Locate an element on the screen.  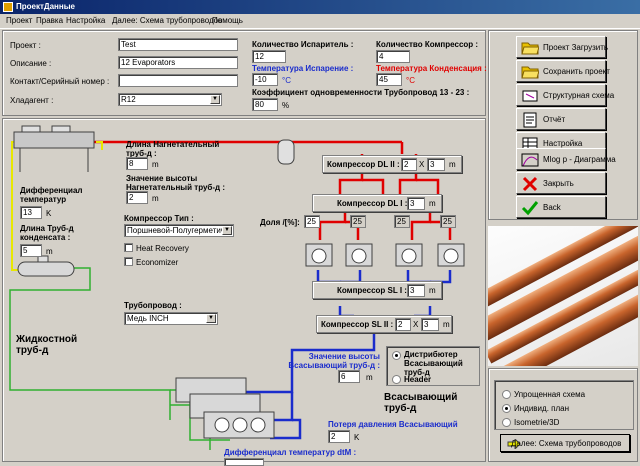
share-input-1: 25 is located at coordinates (312, 221).